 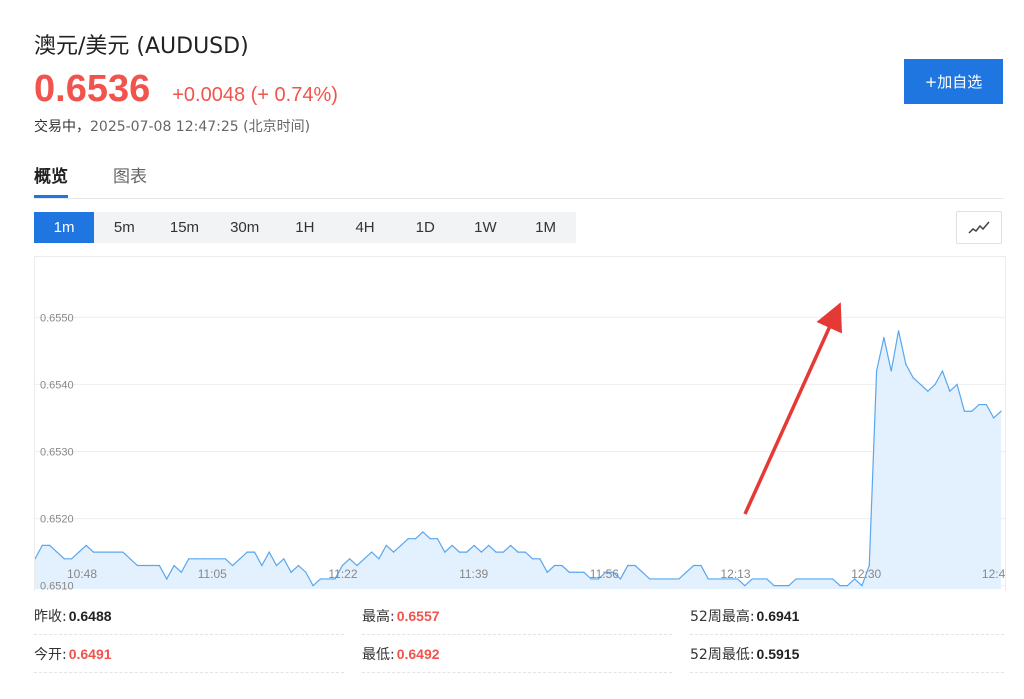 I want to click on x-tick-label: 11:56, so click(x=604, y=574).